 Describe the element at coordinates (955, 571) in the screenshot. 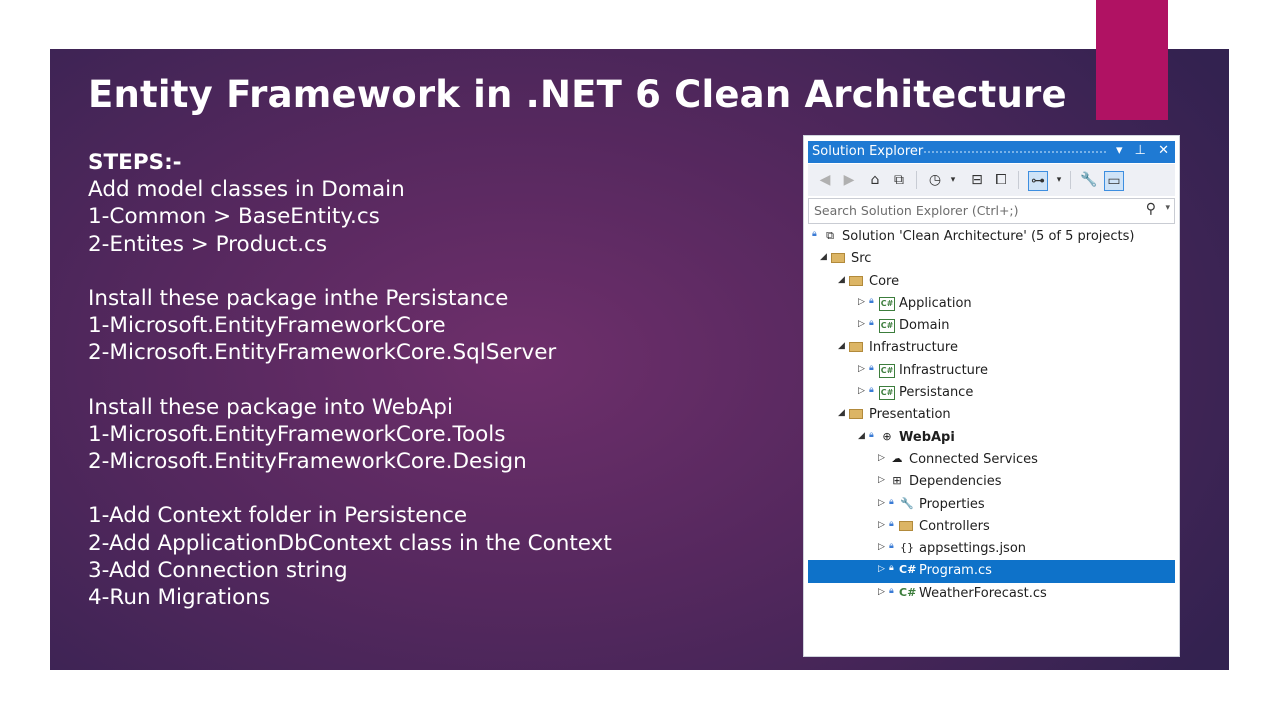

I see `tree-item-label: Program.cs` at that location.